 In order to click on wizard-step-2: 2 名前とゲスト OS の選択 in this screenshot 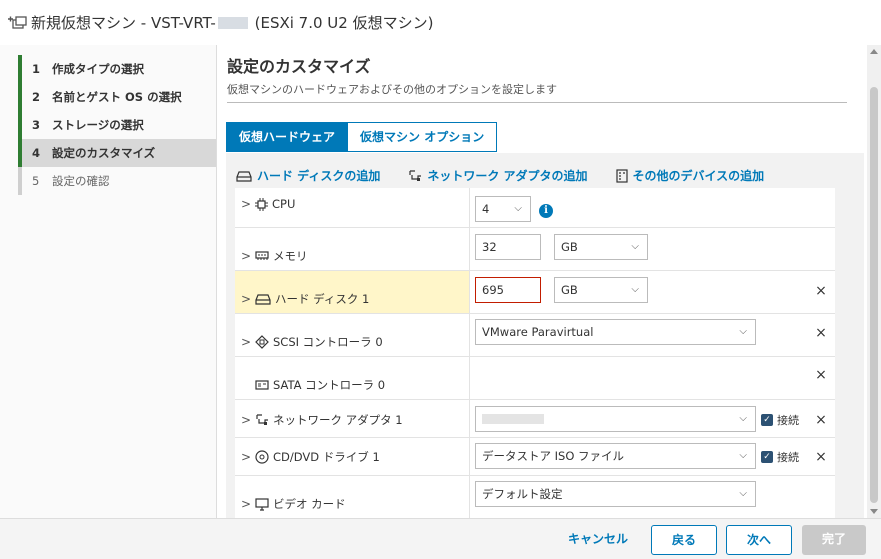, I will do `click(117, 97)`.